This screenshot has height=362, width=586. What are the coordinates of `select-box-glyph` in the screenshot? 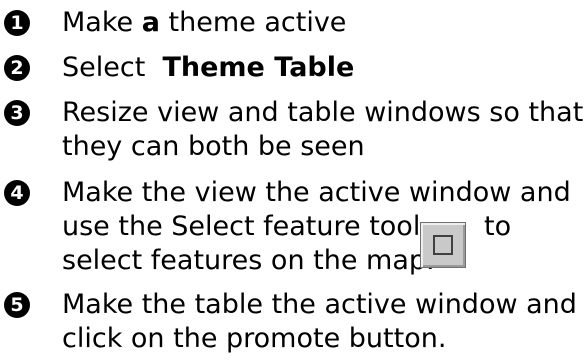 It's located at (443, 245).